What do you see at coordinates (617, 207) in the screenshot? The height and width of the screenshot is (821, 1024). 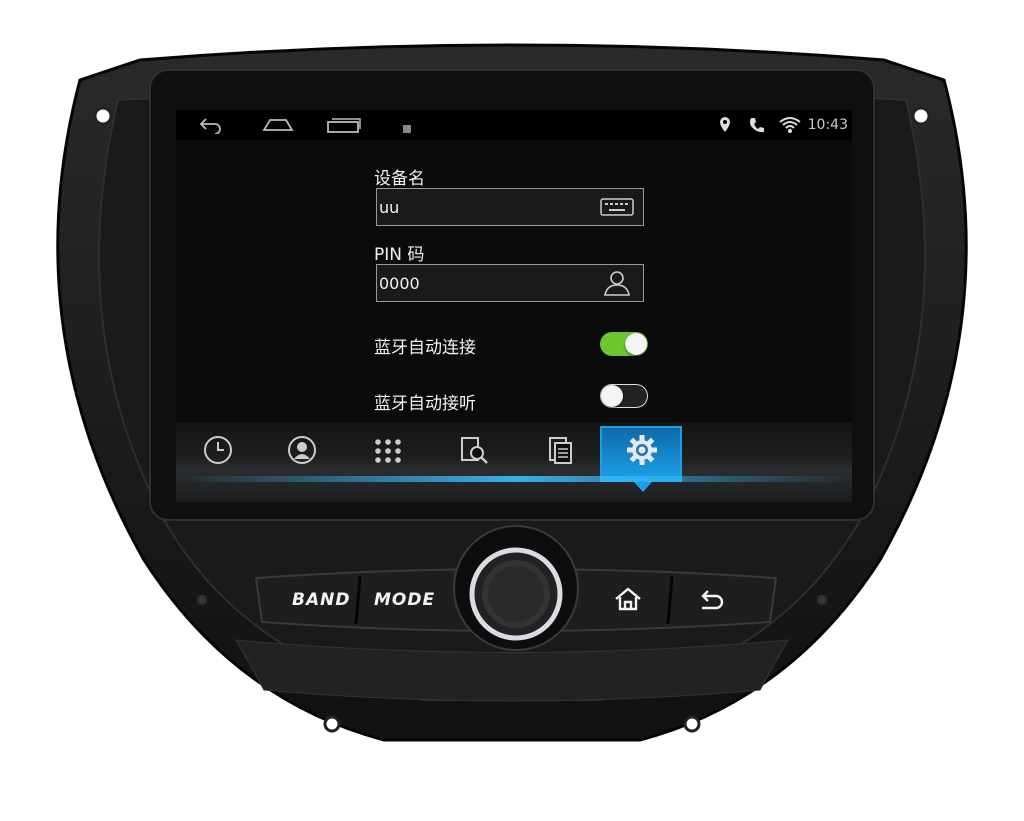 I see `keyboard-icon` at bounding box center [617, 207].